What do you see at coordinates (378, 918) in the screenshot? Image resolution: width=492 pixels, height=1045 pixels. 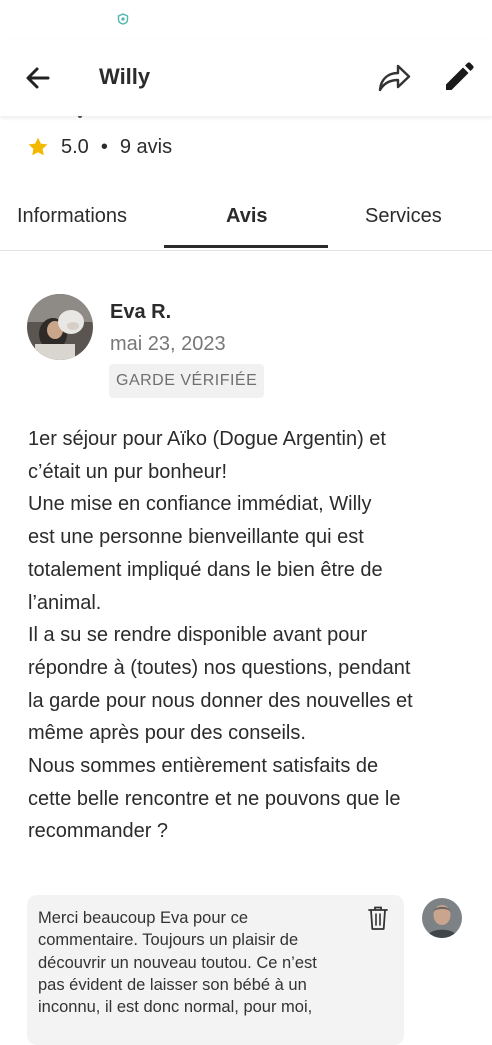 I see `trash-icon` at bounding box center [378, 918].